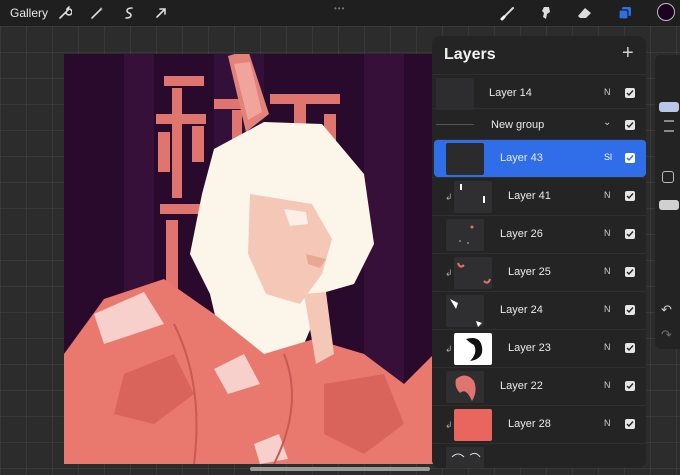 This screenshot has width=680, height=475. What do you see at coordinates (470, 54) in the screenshot?
I see `layers-title: Layers` at bounding box center [470, 54].